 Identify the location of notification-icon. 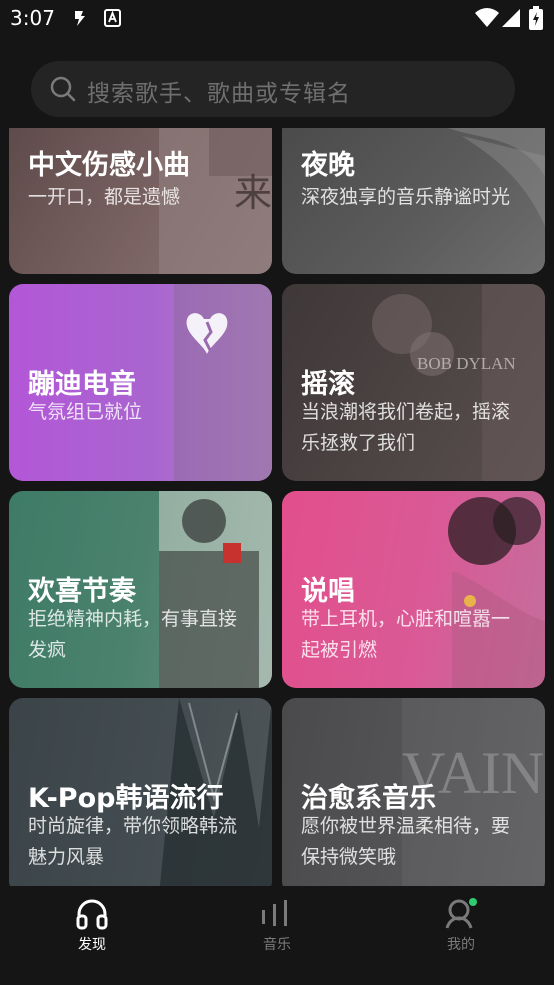
(80, 20).